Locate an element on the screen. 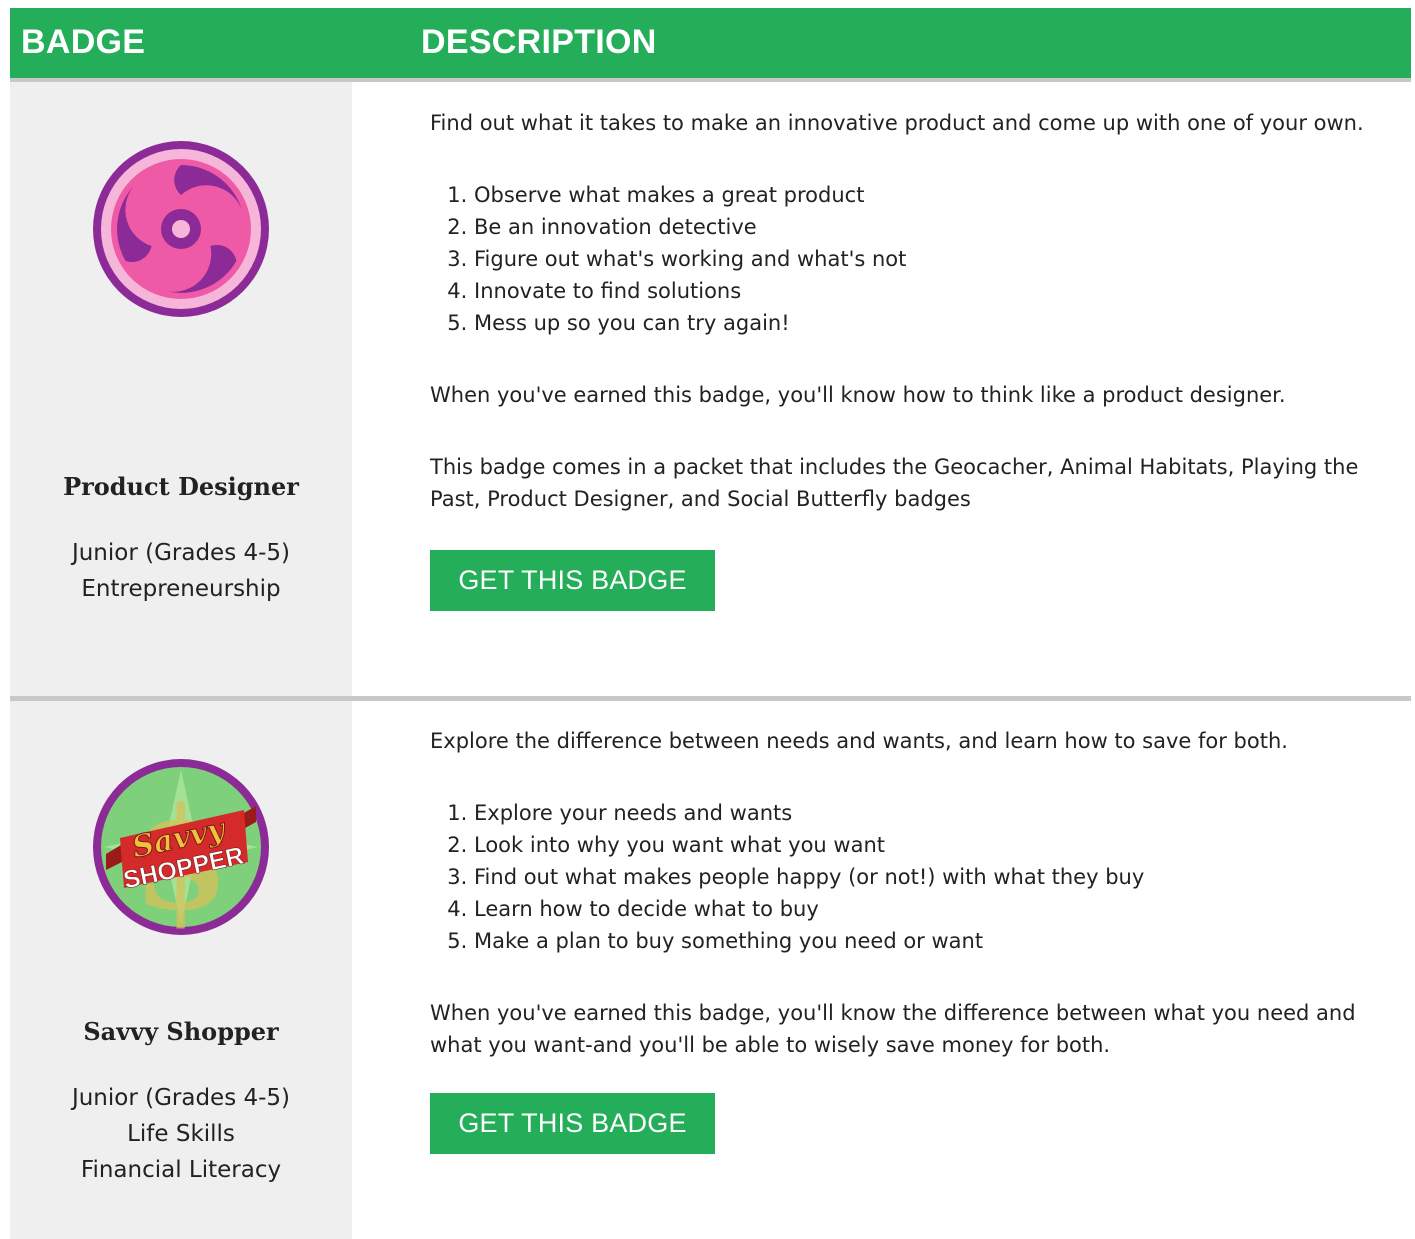 The width and height of the screenshot is (1415, 1239). list-item: Innovate to find solutions is located at coordinates (690, 291).